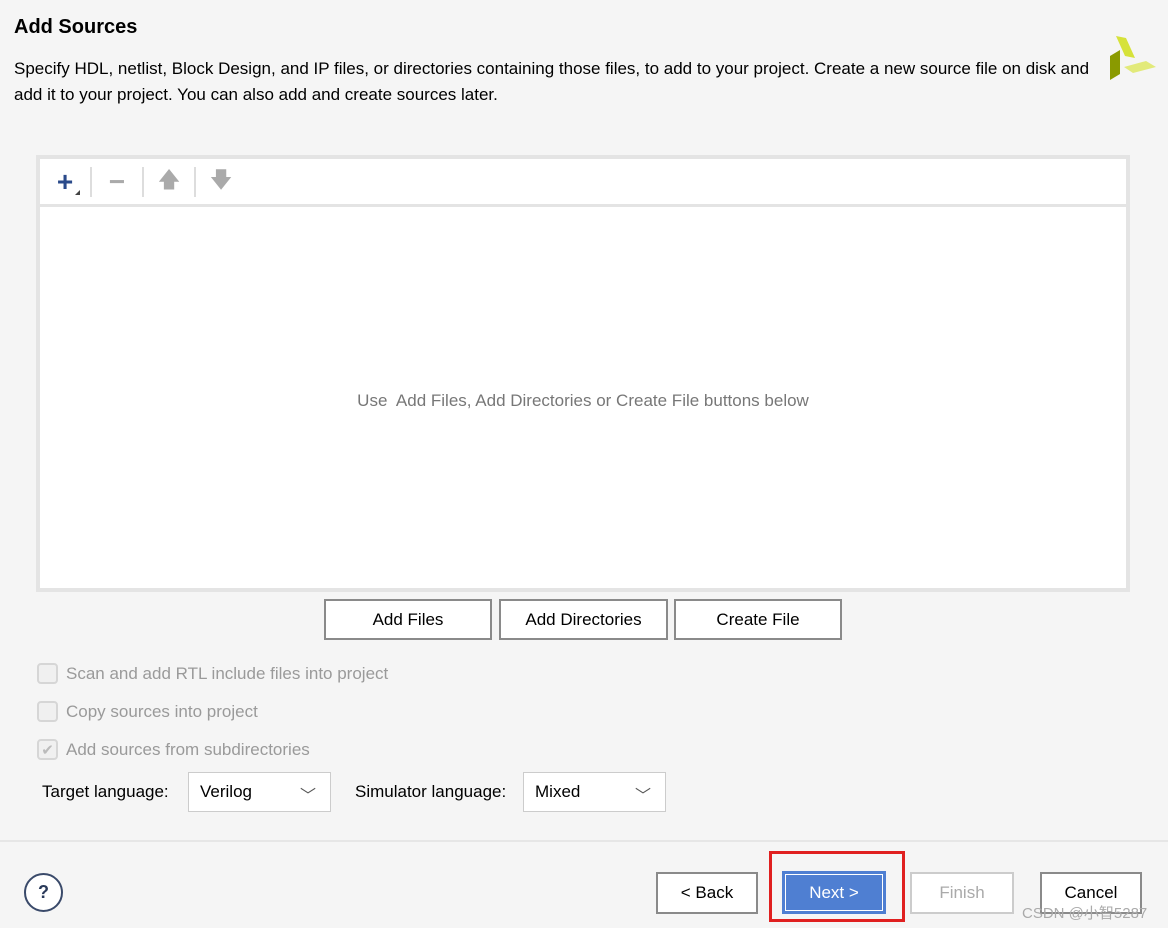 The width and height of the screenshot is (1168, 928). I want to click on arrow-down-icon: 🡇, so click(221, 181).